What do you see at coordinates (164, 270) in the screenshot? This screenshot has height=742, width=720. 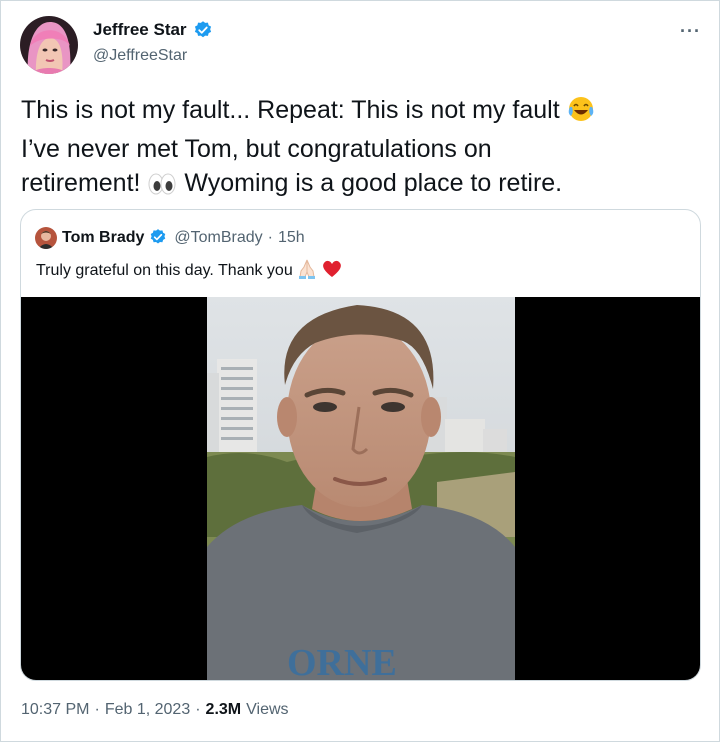 I see `quoted-tweet-text-body: Truly grateful on this day. Thank you` at bounding box center [164, 270].